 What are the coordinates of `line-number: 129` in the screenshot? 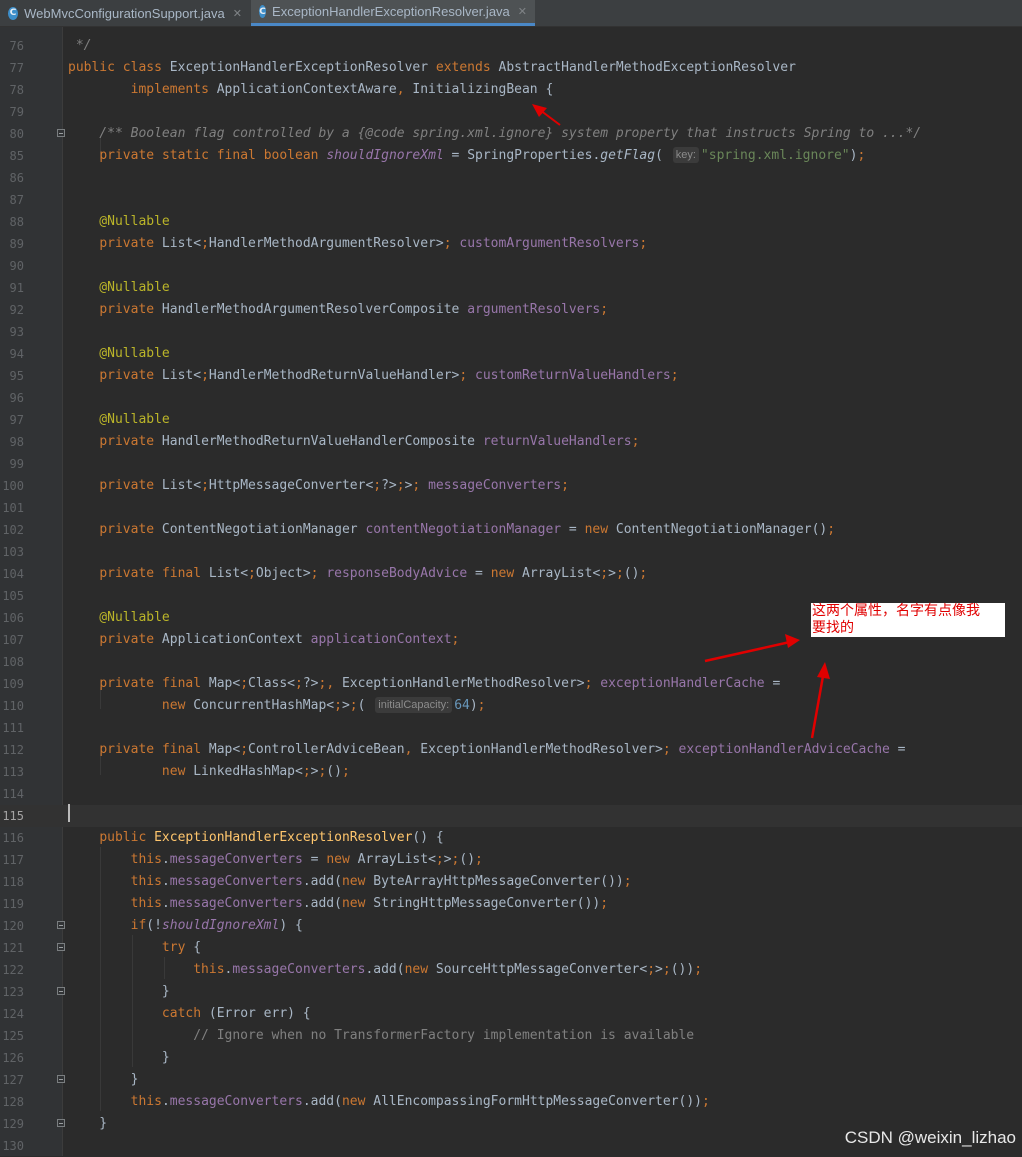 It's located at (12, 1124).